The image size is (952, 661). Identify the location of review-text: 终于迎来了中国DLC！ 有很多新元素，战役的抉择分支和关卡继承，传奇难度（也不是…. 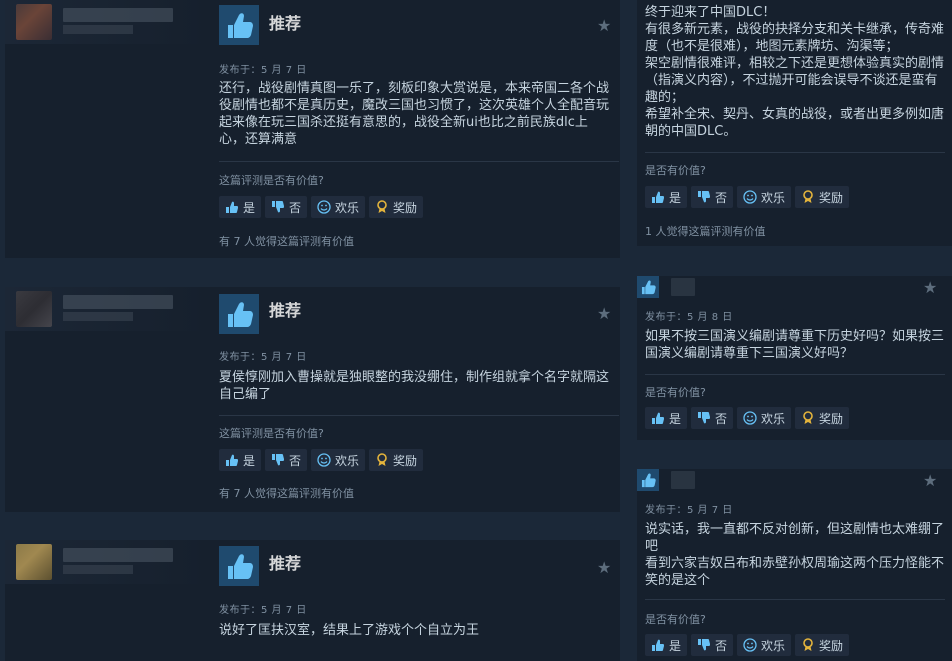
(795, 72).